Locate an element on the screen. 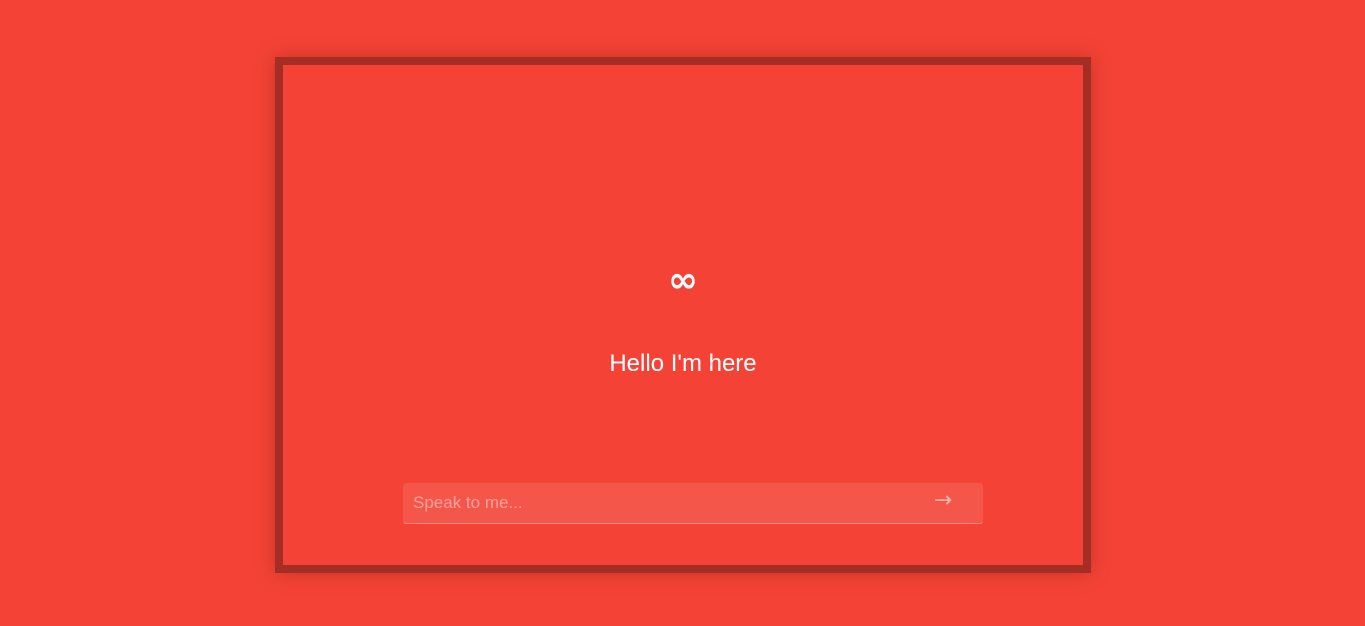  message-input-container: → is located at coordinates (693, 503).